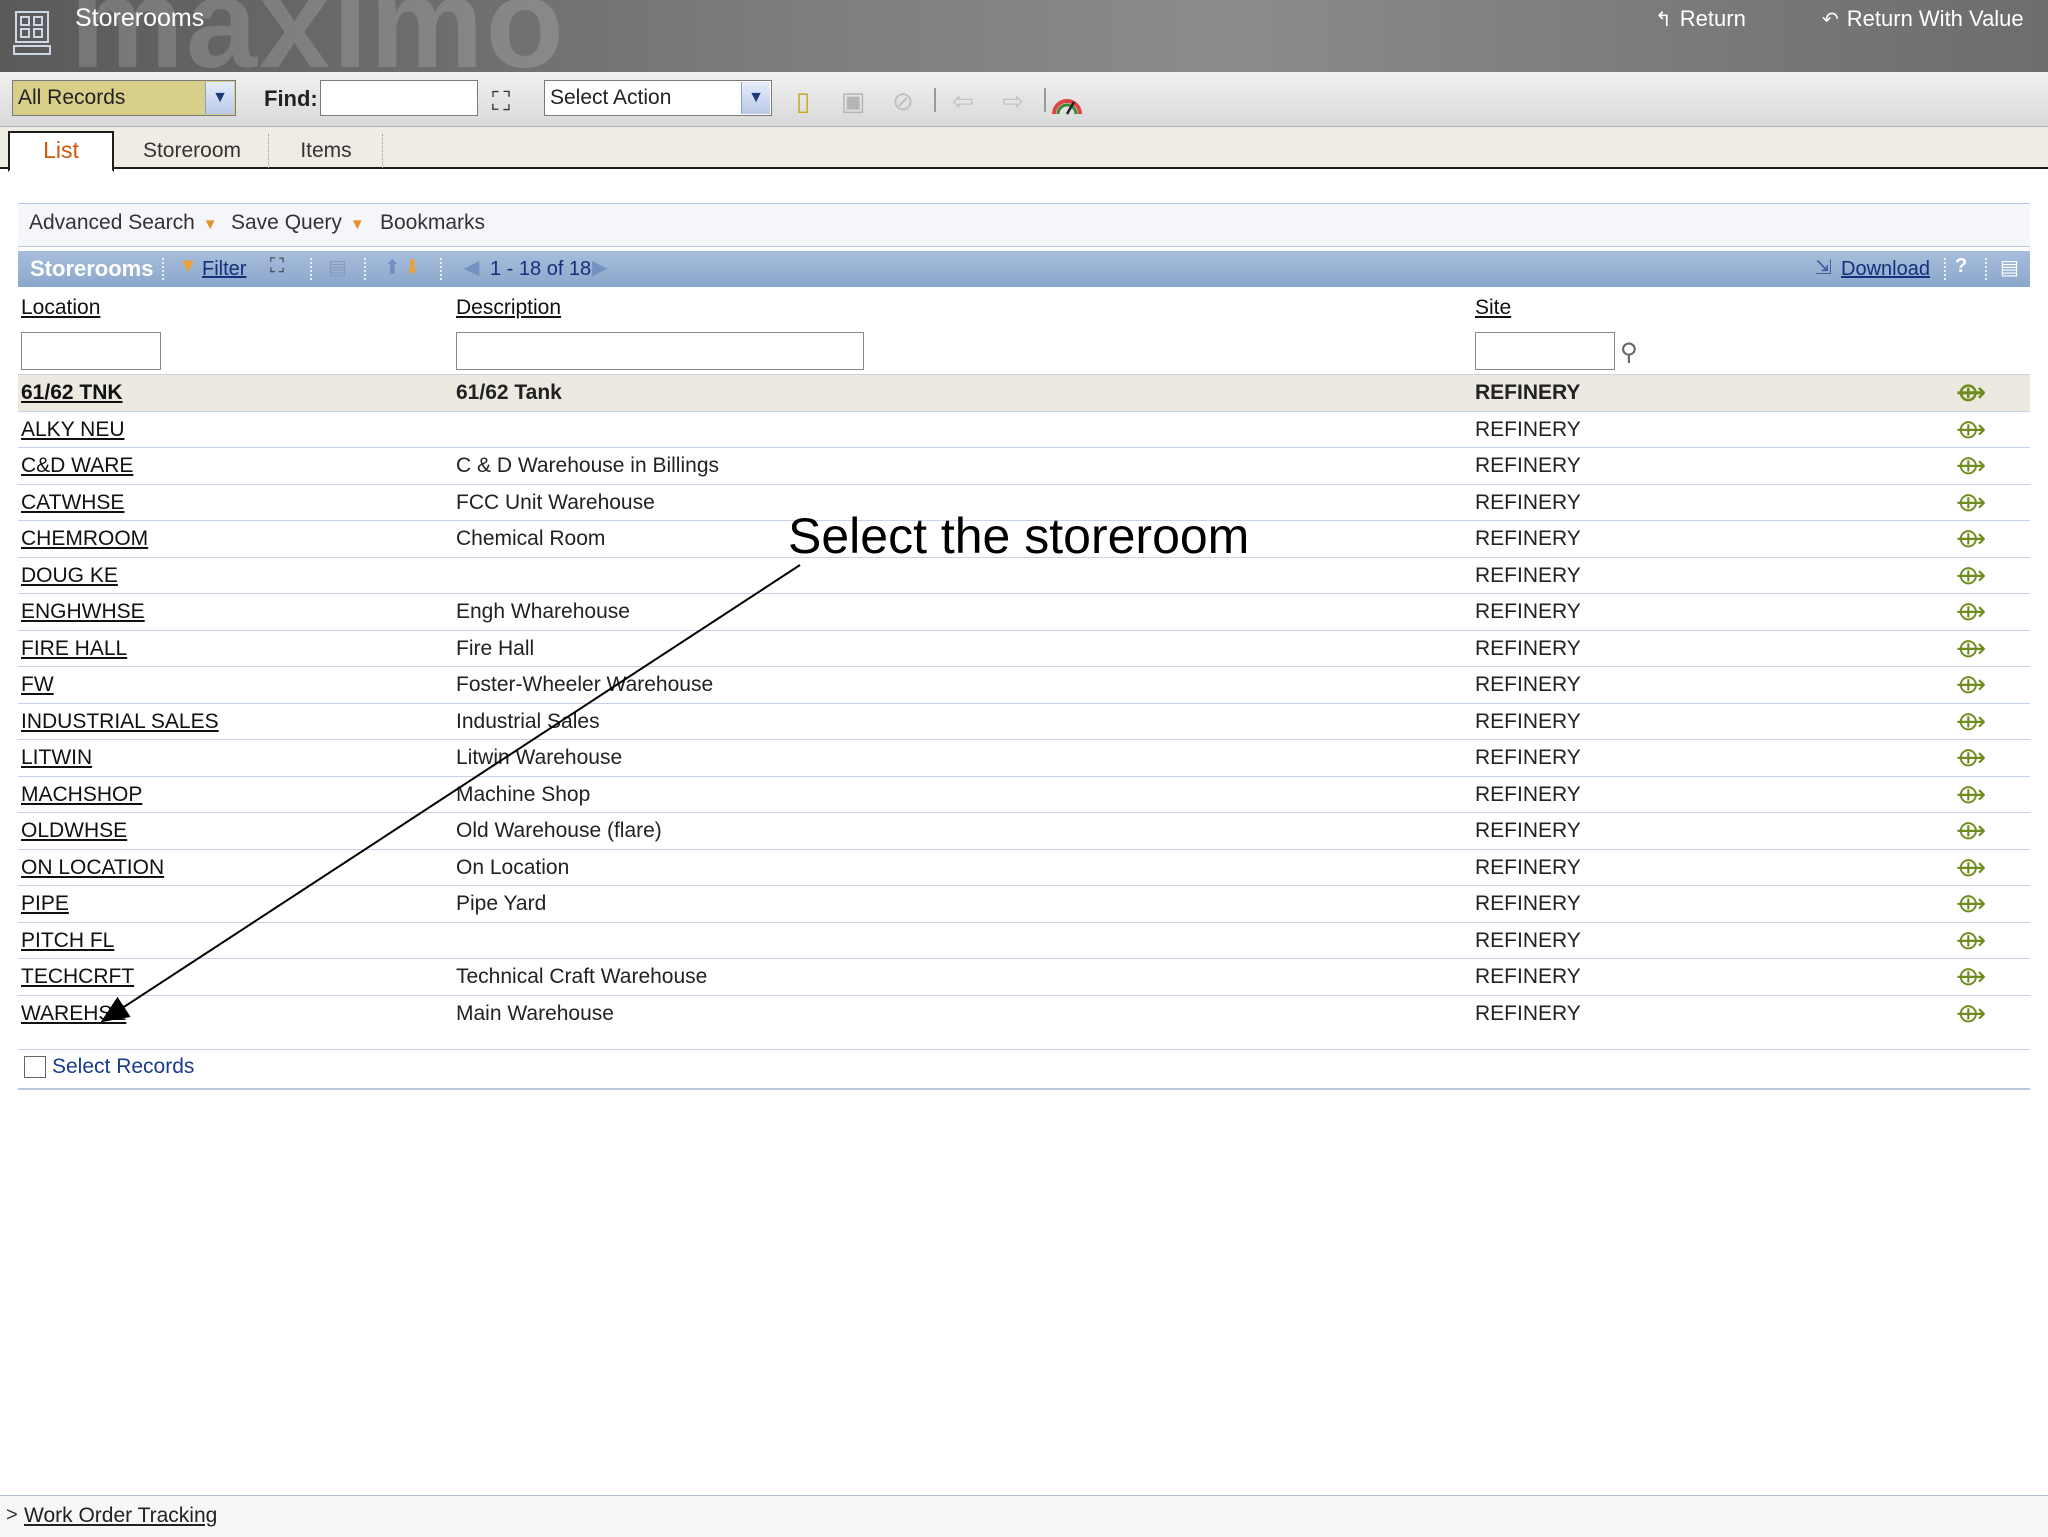 This screenshot has width=2048, height=1537. I want to click on clear-filter-icon: ▤, so click(337, 267).